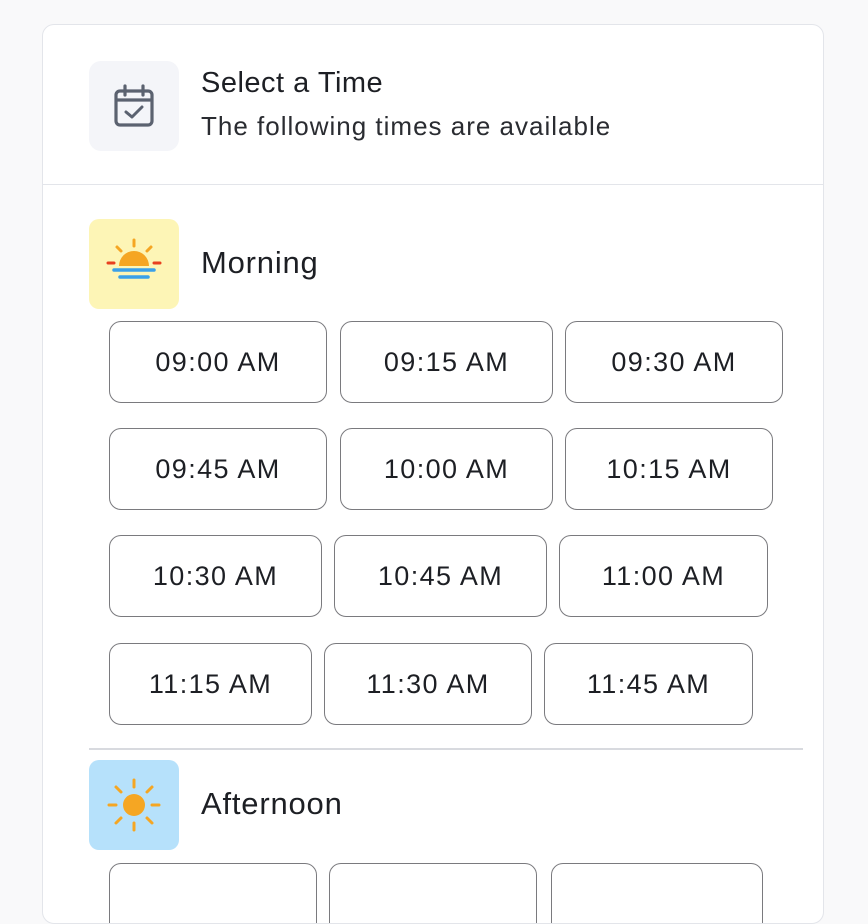 The width and height of the screenshot is (868, 924). What do you see at coordinates (210, 684) in the screenshot?
I see `time-slot-button: 11:15 AM` at bounding box center [210, 684].